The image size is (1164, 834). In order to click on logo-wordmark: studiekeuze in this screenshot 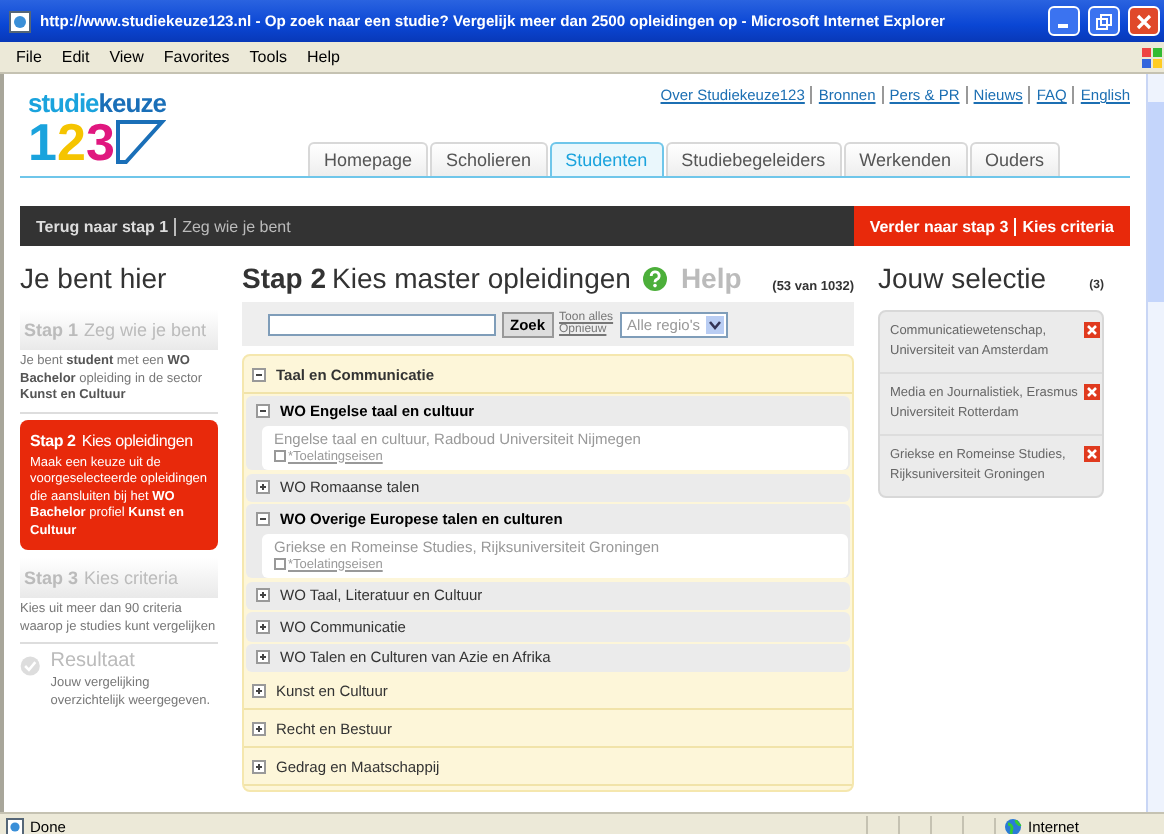, I will do `click(158, 103)`.